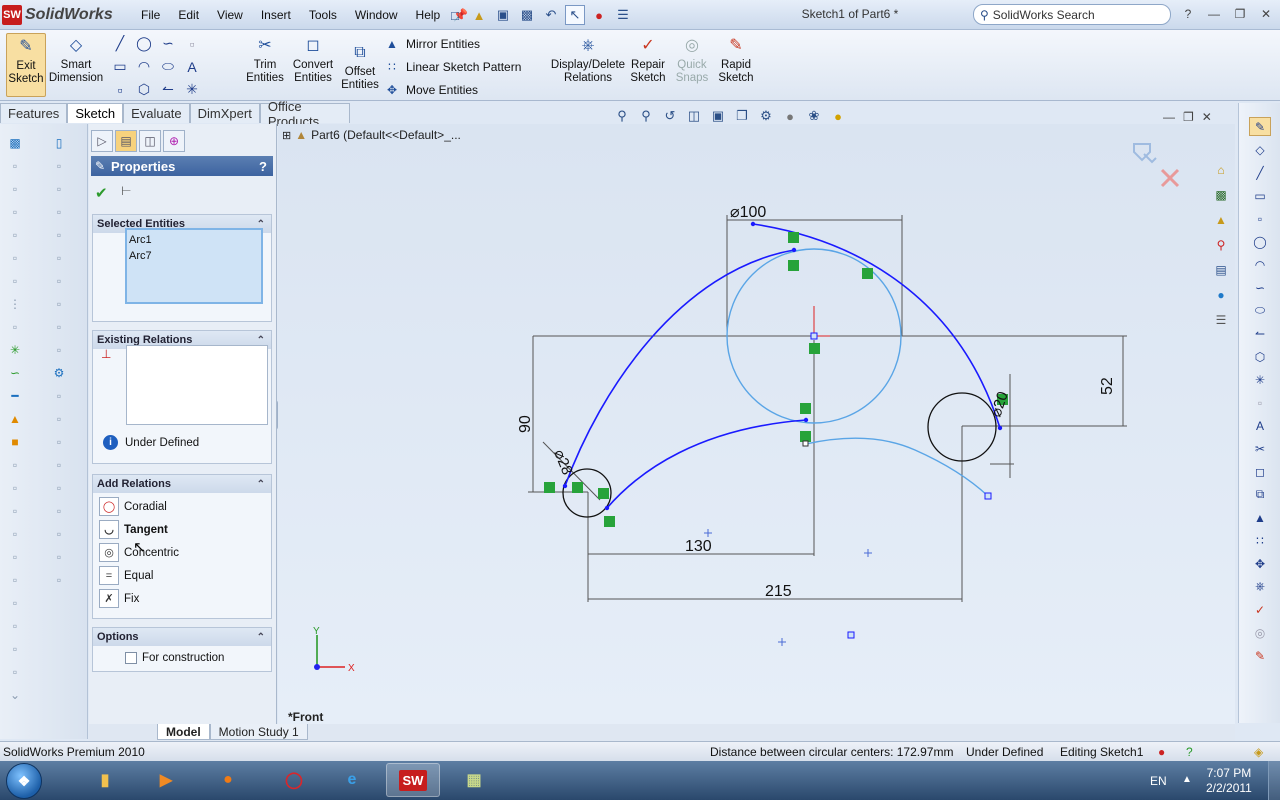  I want to click on exit-sketch-button: ✎ Exit Sketch, so click(26, 65).